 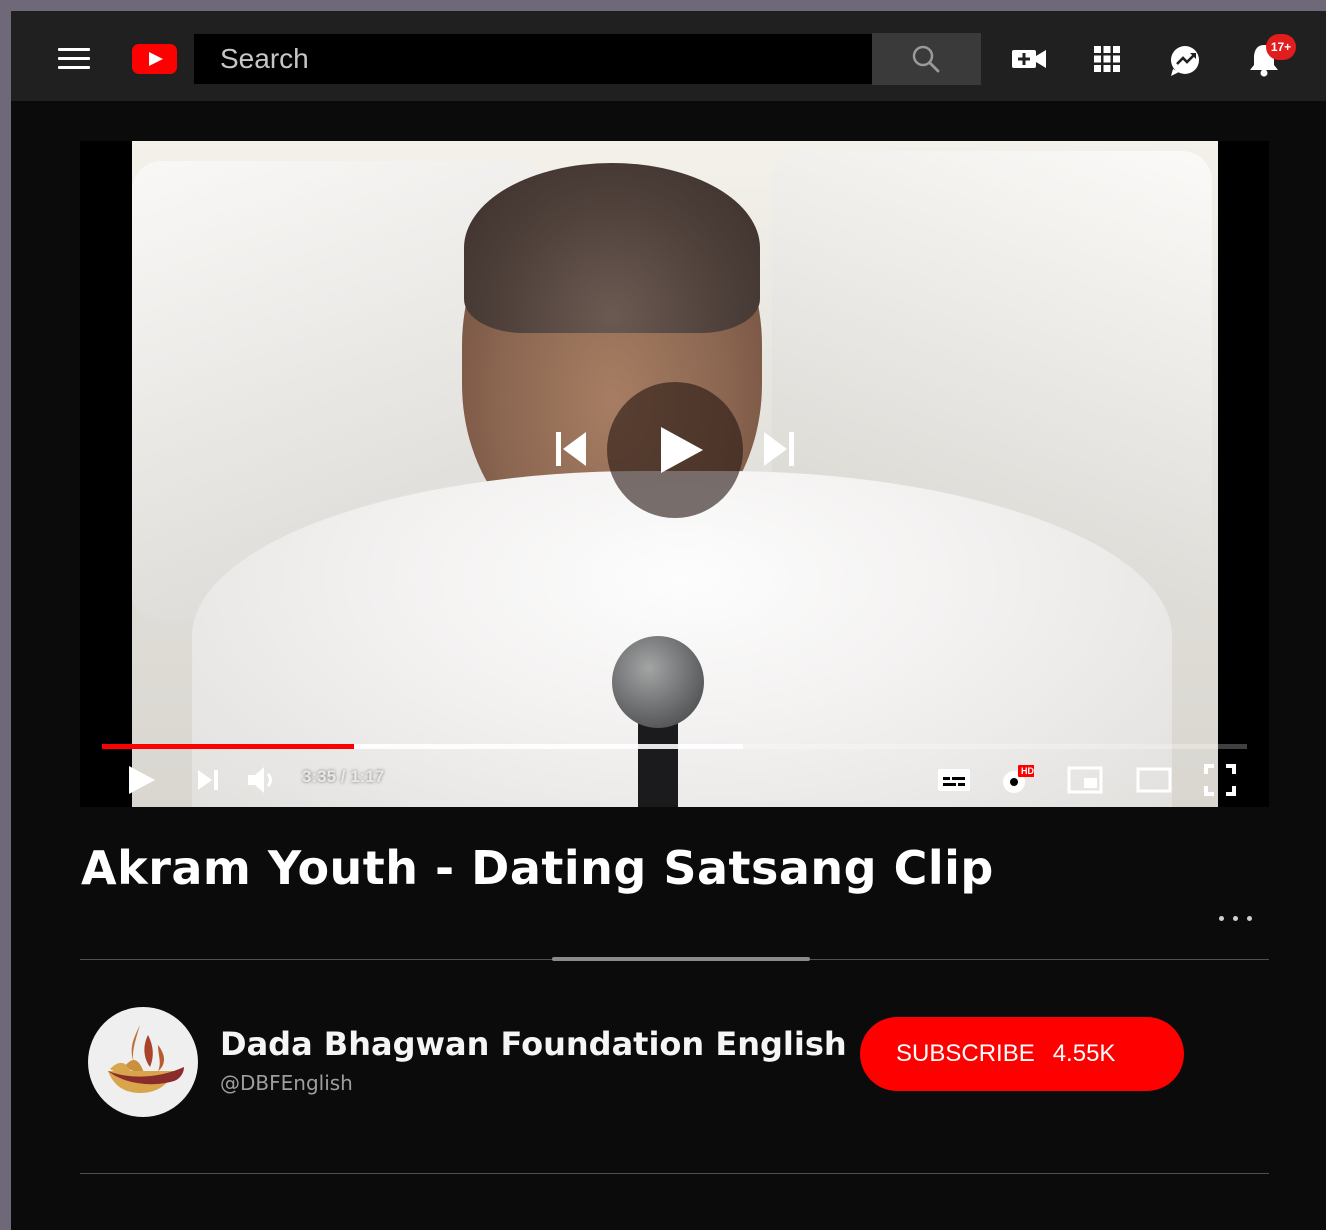 What do you see at coordinates (262, 780) in the screenshot?
I see `volume-icon` at bounding box center [262, 780].